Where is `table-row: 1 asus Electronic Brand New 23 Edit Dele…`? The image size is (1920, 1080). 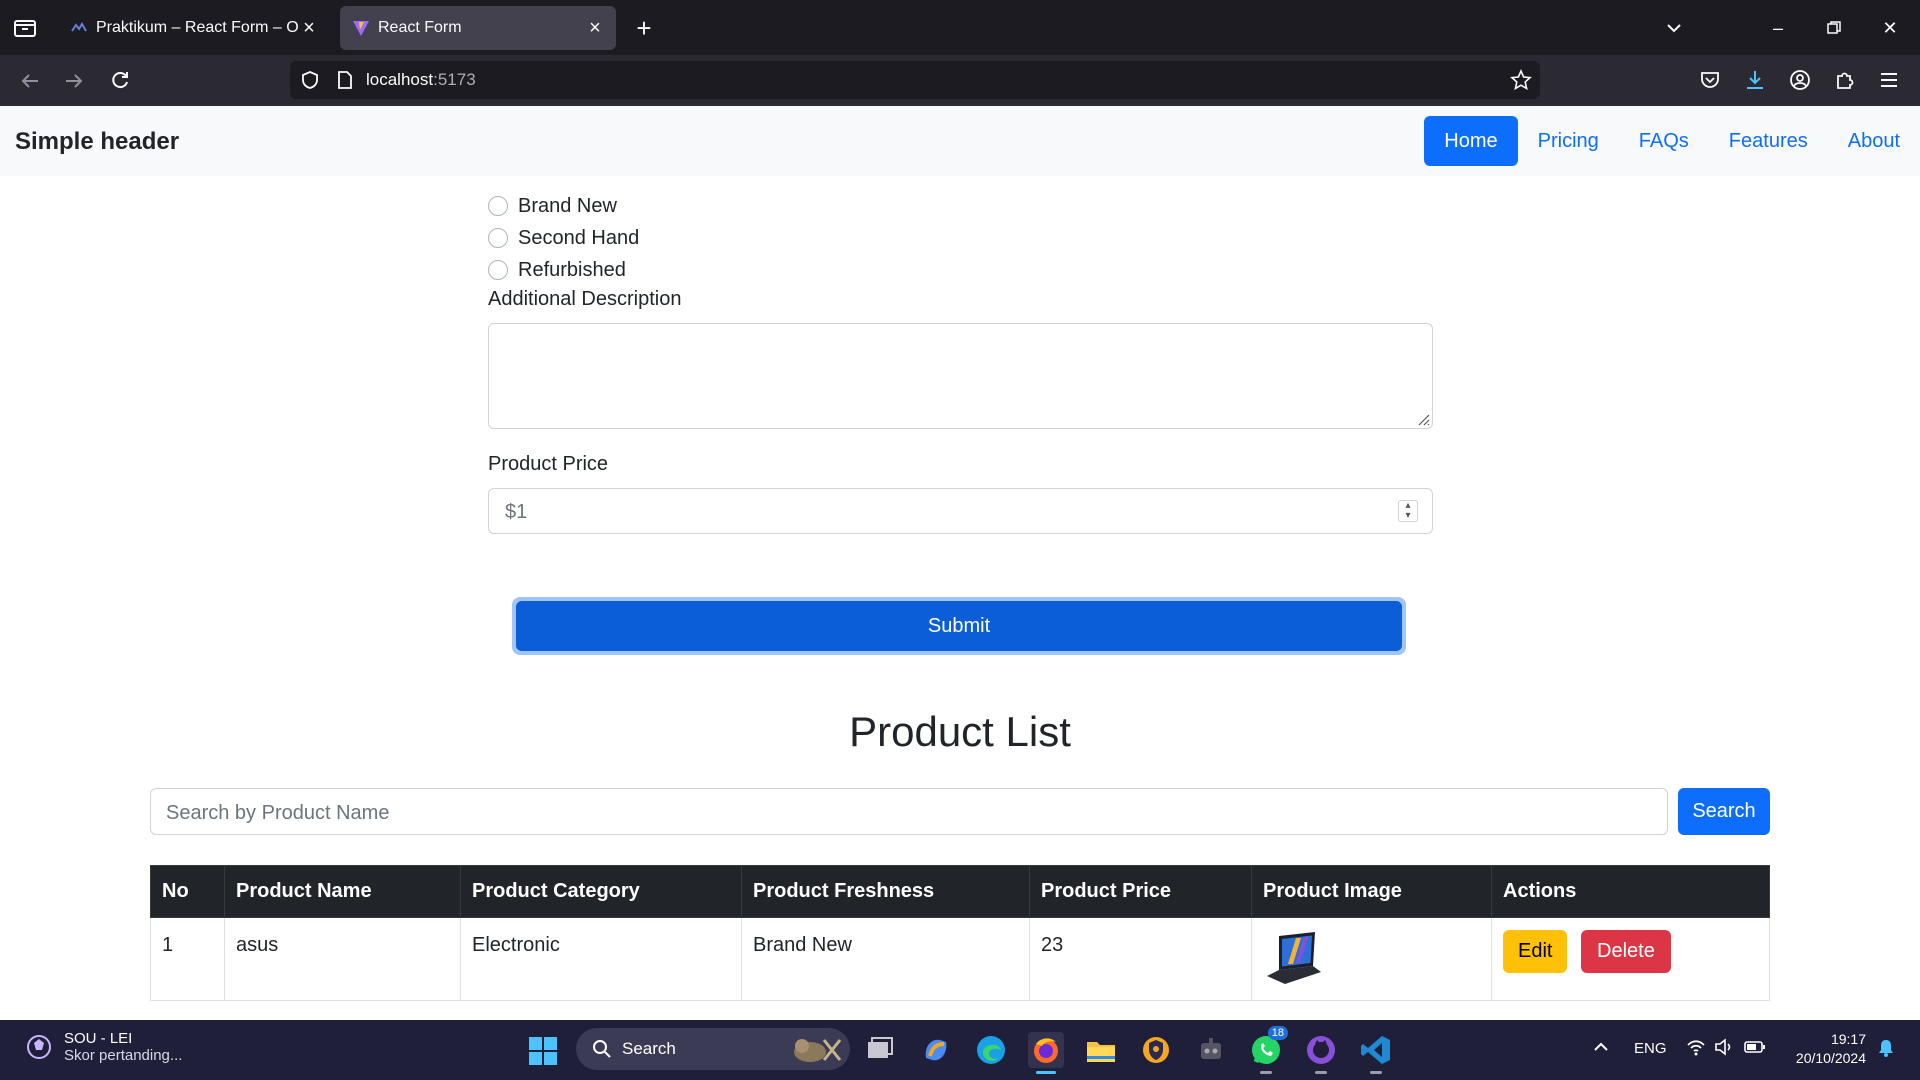
table-row: 1 asus Electronic Brand New 23 Edit Dele… is located at coordinates (960, 959).